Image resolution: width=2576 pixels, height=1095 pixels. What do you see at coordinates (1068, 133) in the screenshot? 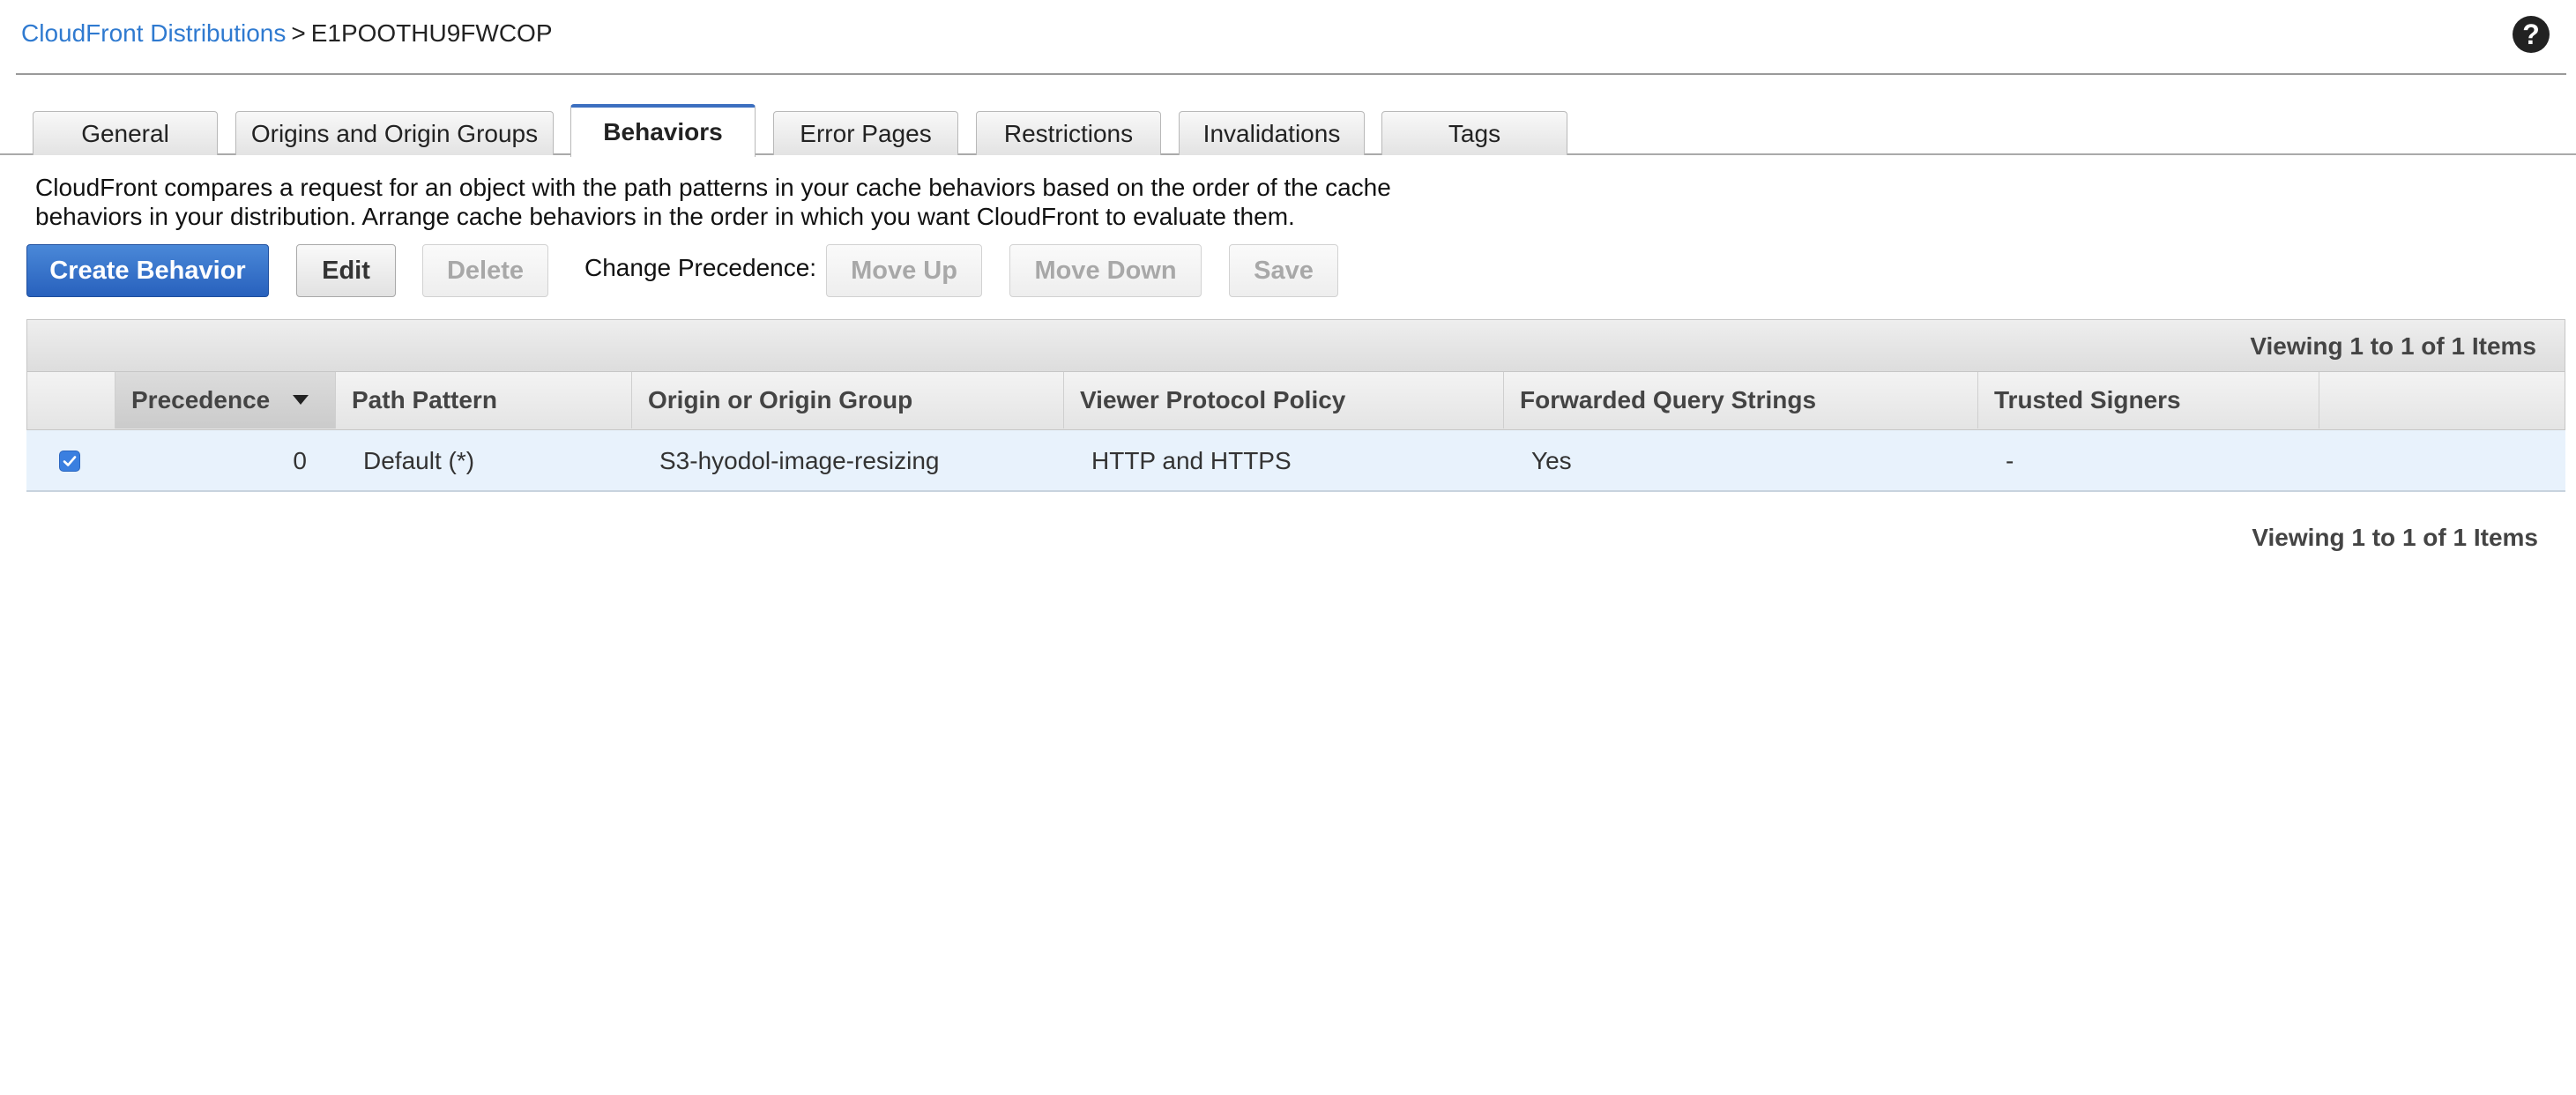
I see `tab-restrictions: Restrictions` at bounding box center [1068, 133].